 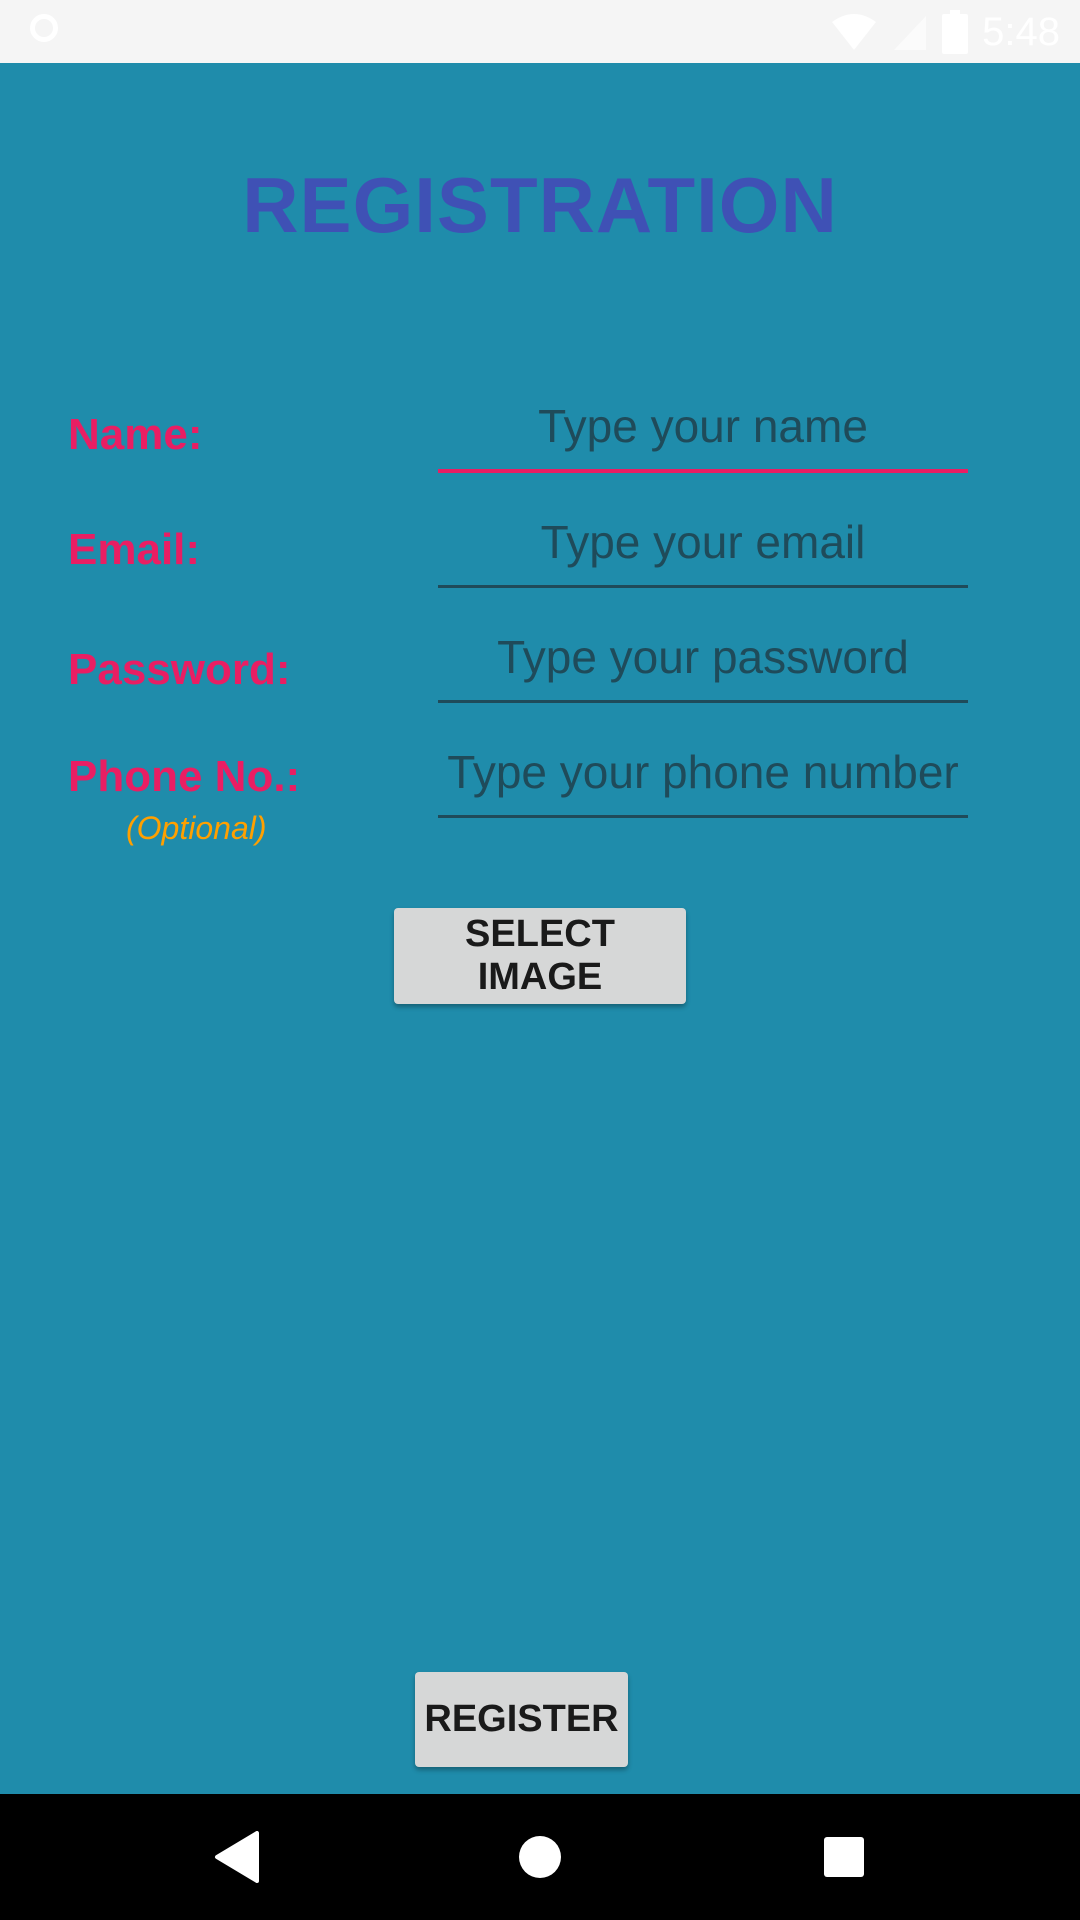 I want to click on password-label: Password:, so click(x=179, y=669).